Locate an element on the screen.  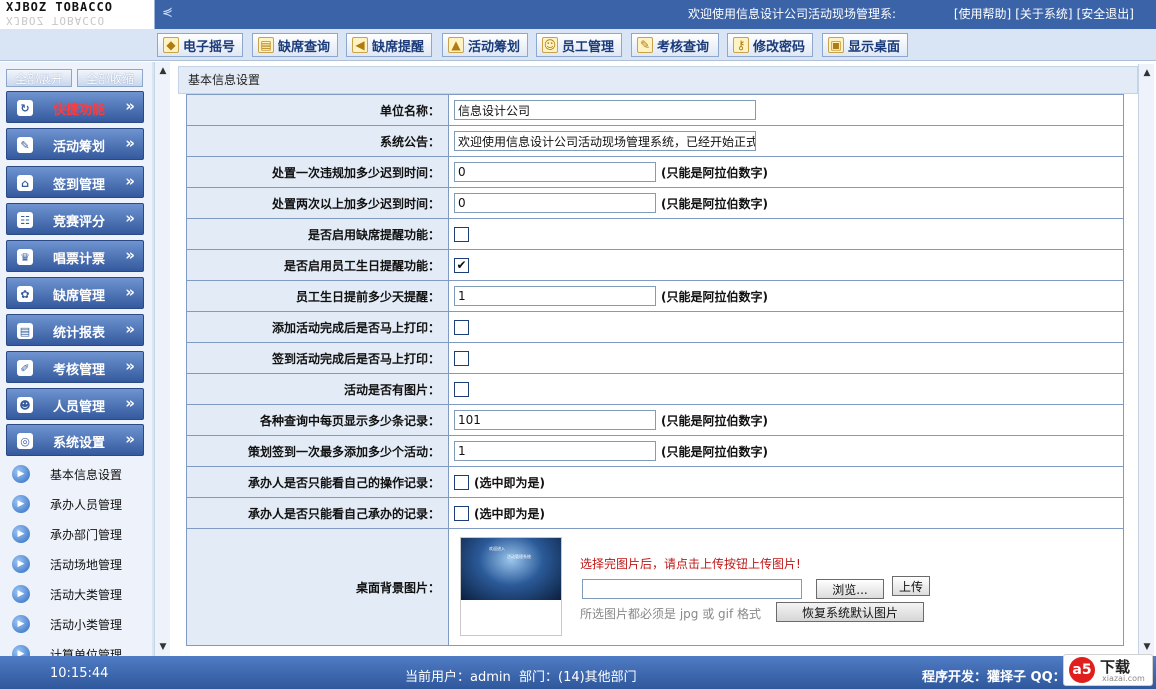
upload-button: 上传 is located at coordinates (911, 586).